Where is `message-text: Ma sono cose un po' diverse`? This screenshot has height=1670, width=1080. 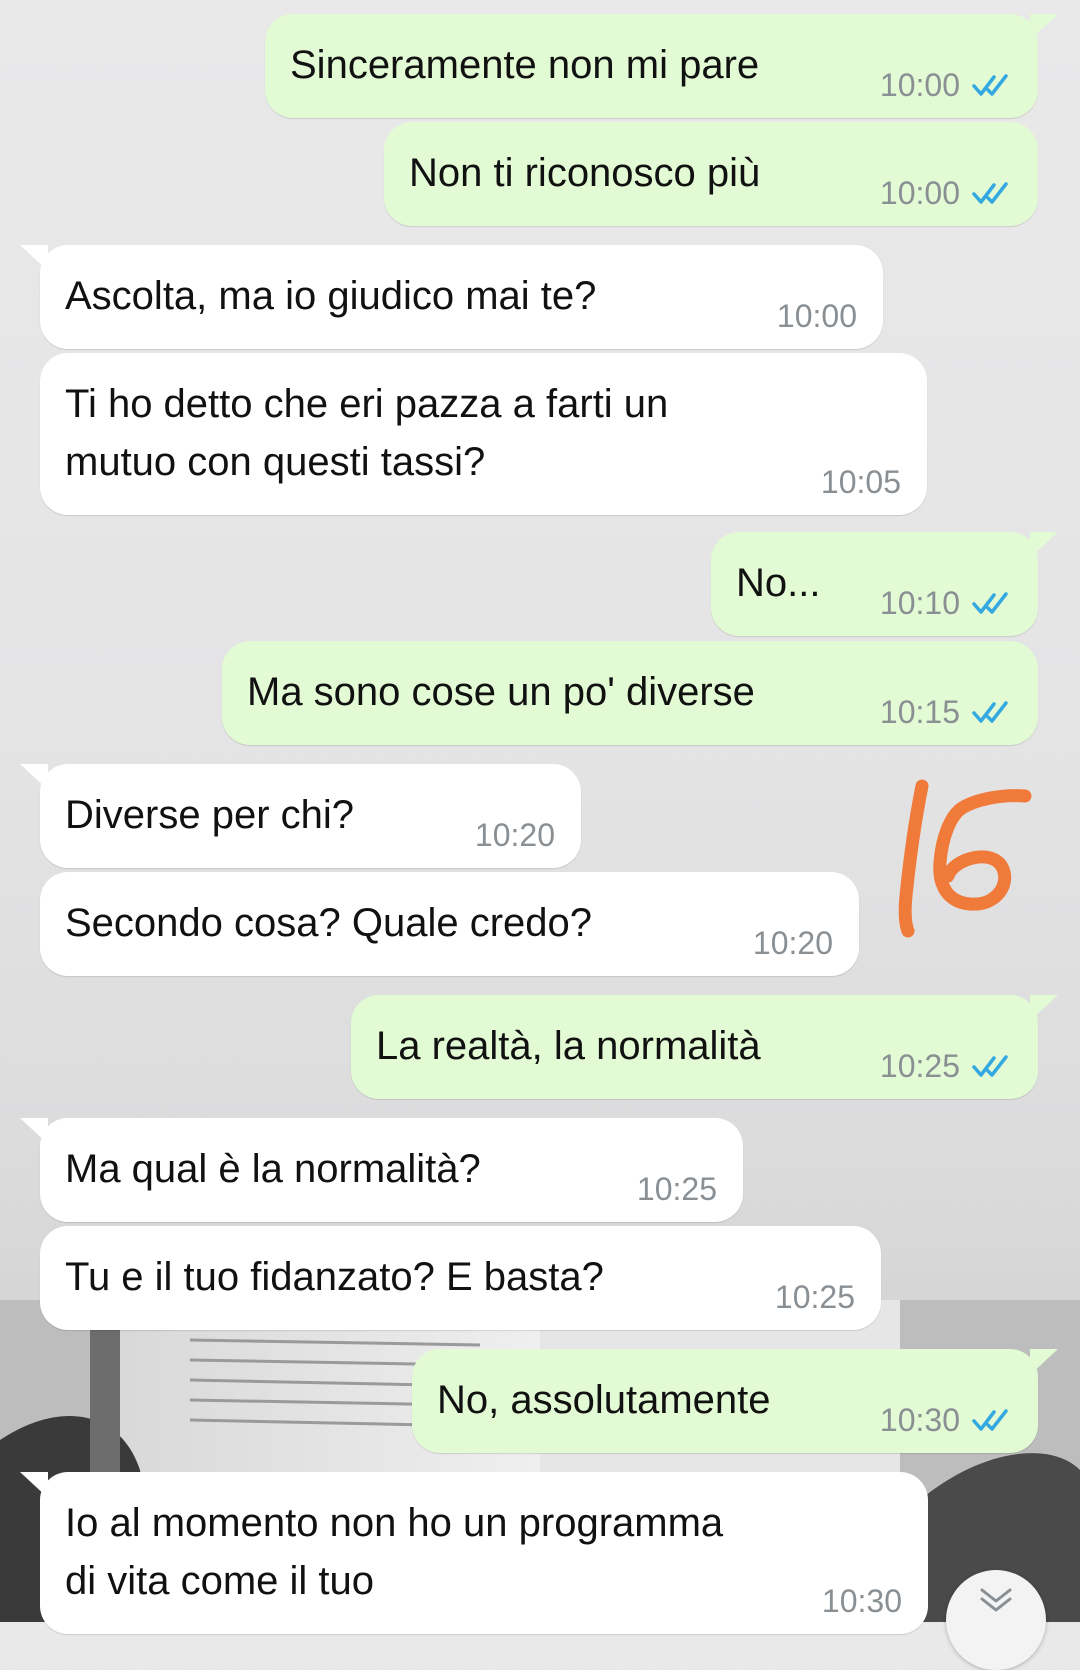
message-text: Ma sono cose un po' diverse is located at coordinates (501, 692).